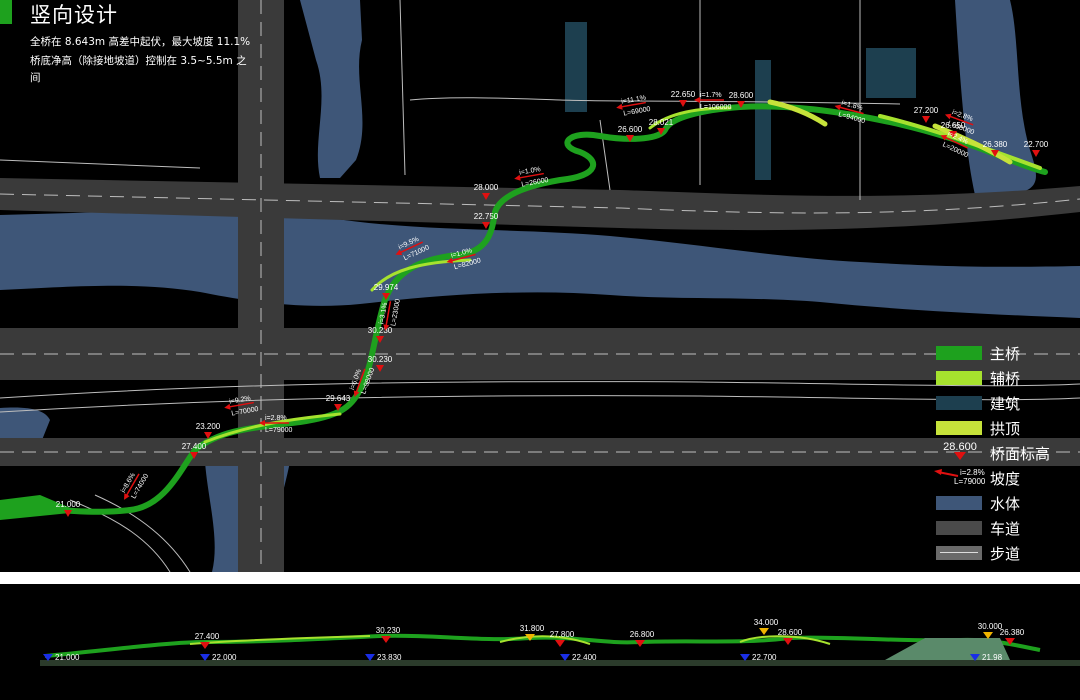 The image size is (1080, 700). I want to click on legend-road: 车道, so click(1004, 529).